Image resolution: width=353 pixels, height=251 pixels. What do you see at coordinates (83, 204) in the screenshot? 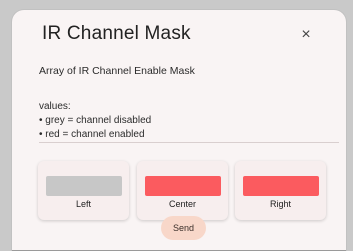
I see `channel-left-label: Left` at bounding box center [83, 204].